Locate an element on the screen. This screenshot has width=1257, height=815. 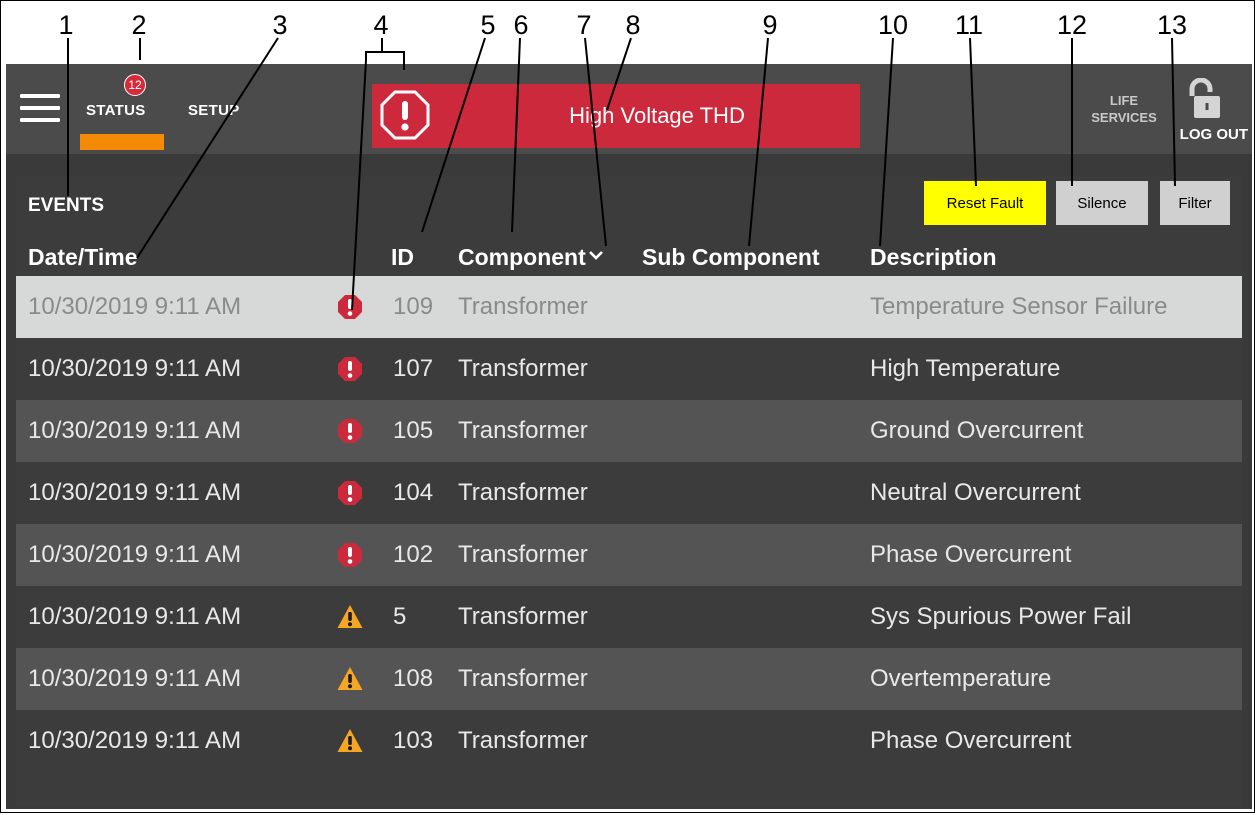
callout-2: 2 is located at coordinates (139, 25).